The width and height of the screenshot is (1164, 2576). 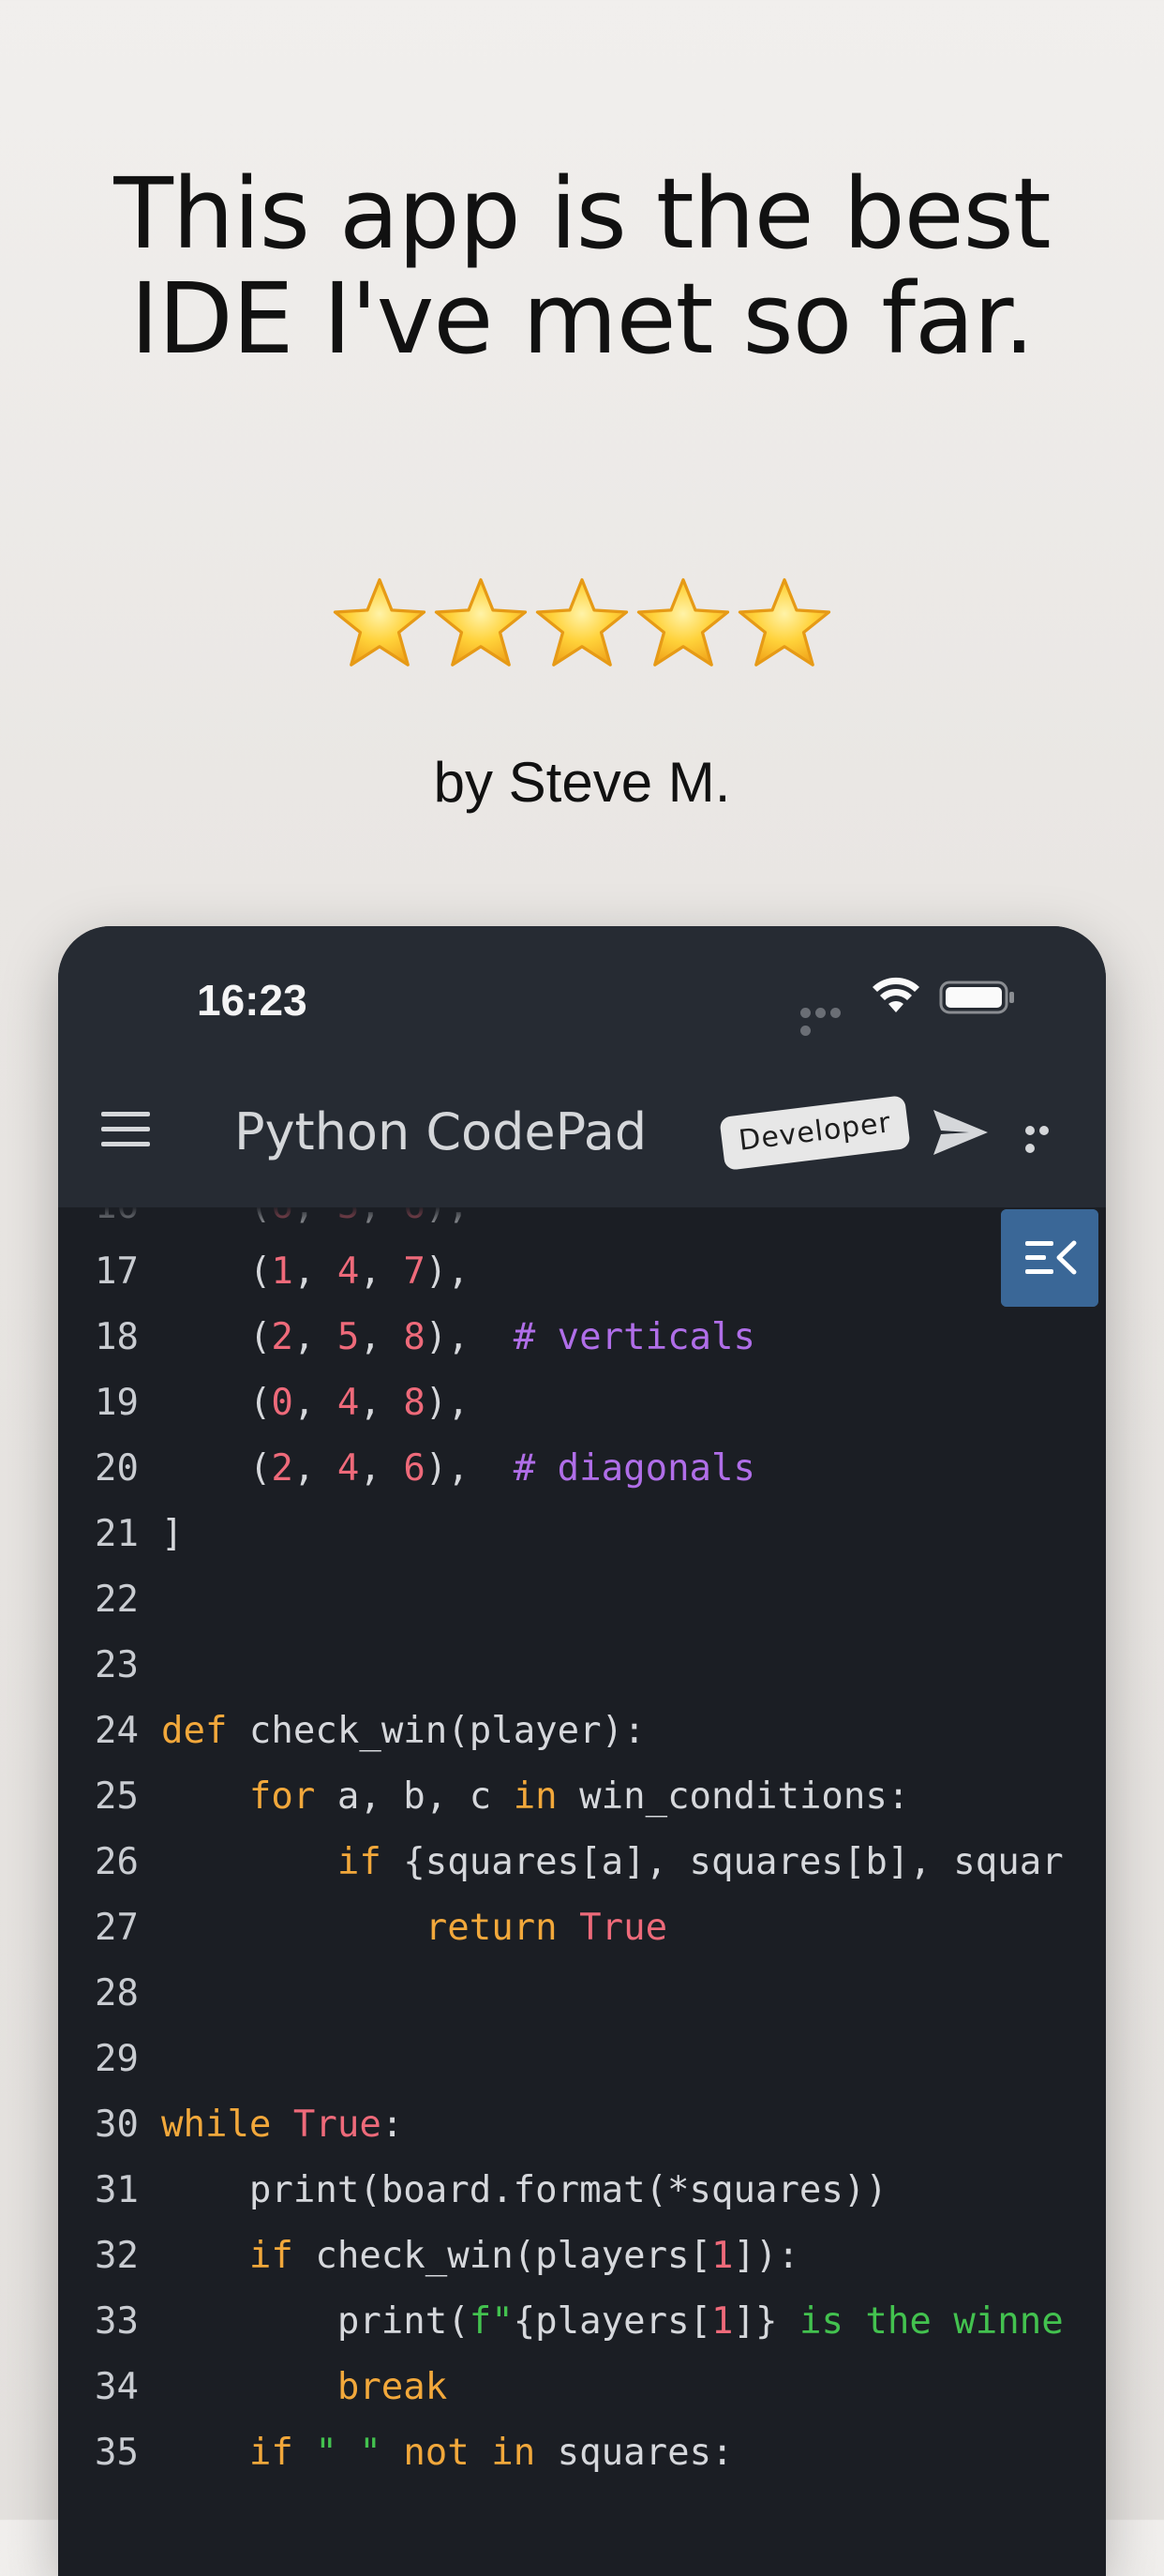 What do you see at coordinates (316, 1223) in the screenshot?
I see `line-code: (6, 3, 6),` at bounding box center [316, 1223].